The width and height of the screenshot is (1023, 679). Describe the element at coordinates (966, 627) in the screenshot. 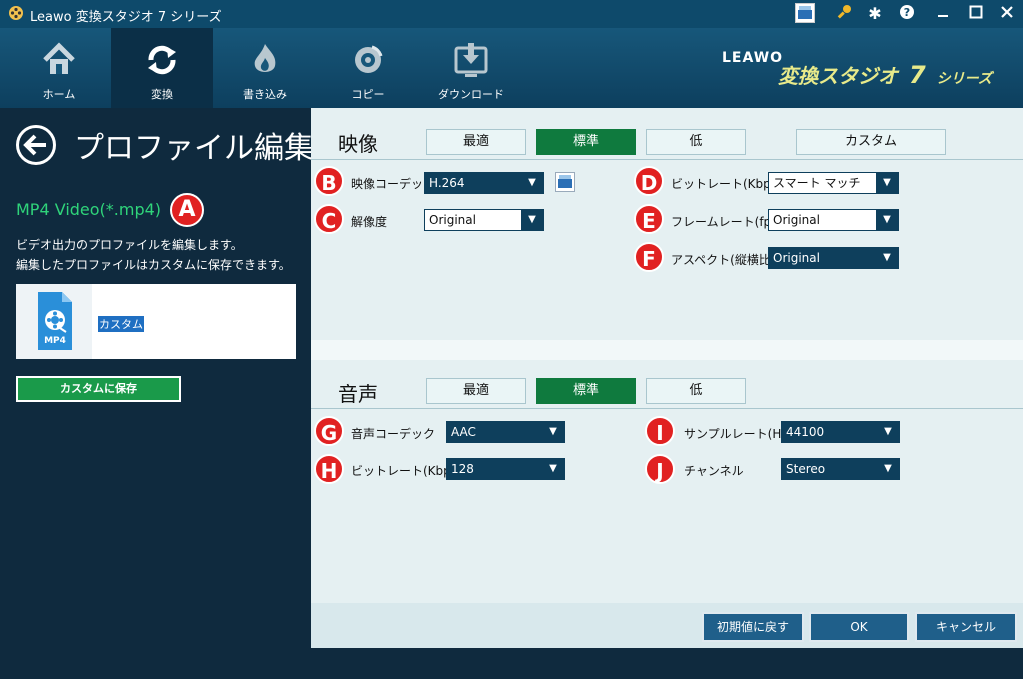

I see `cancel-button: キャンセル` at that location.